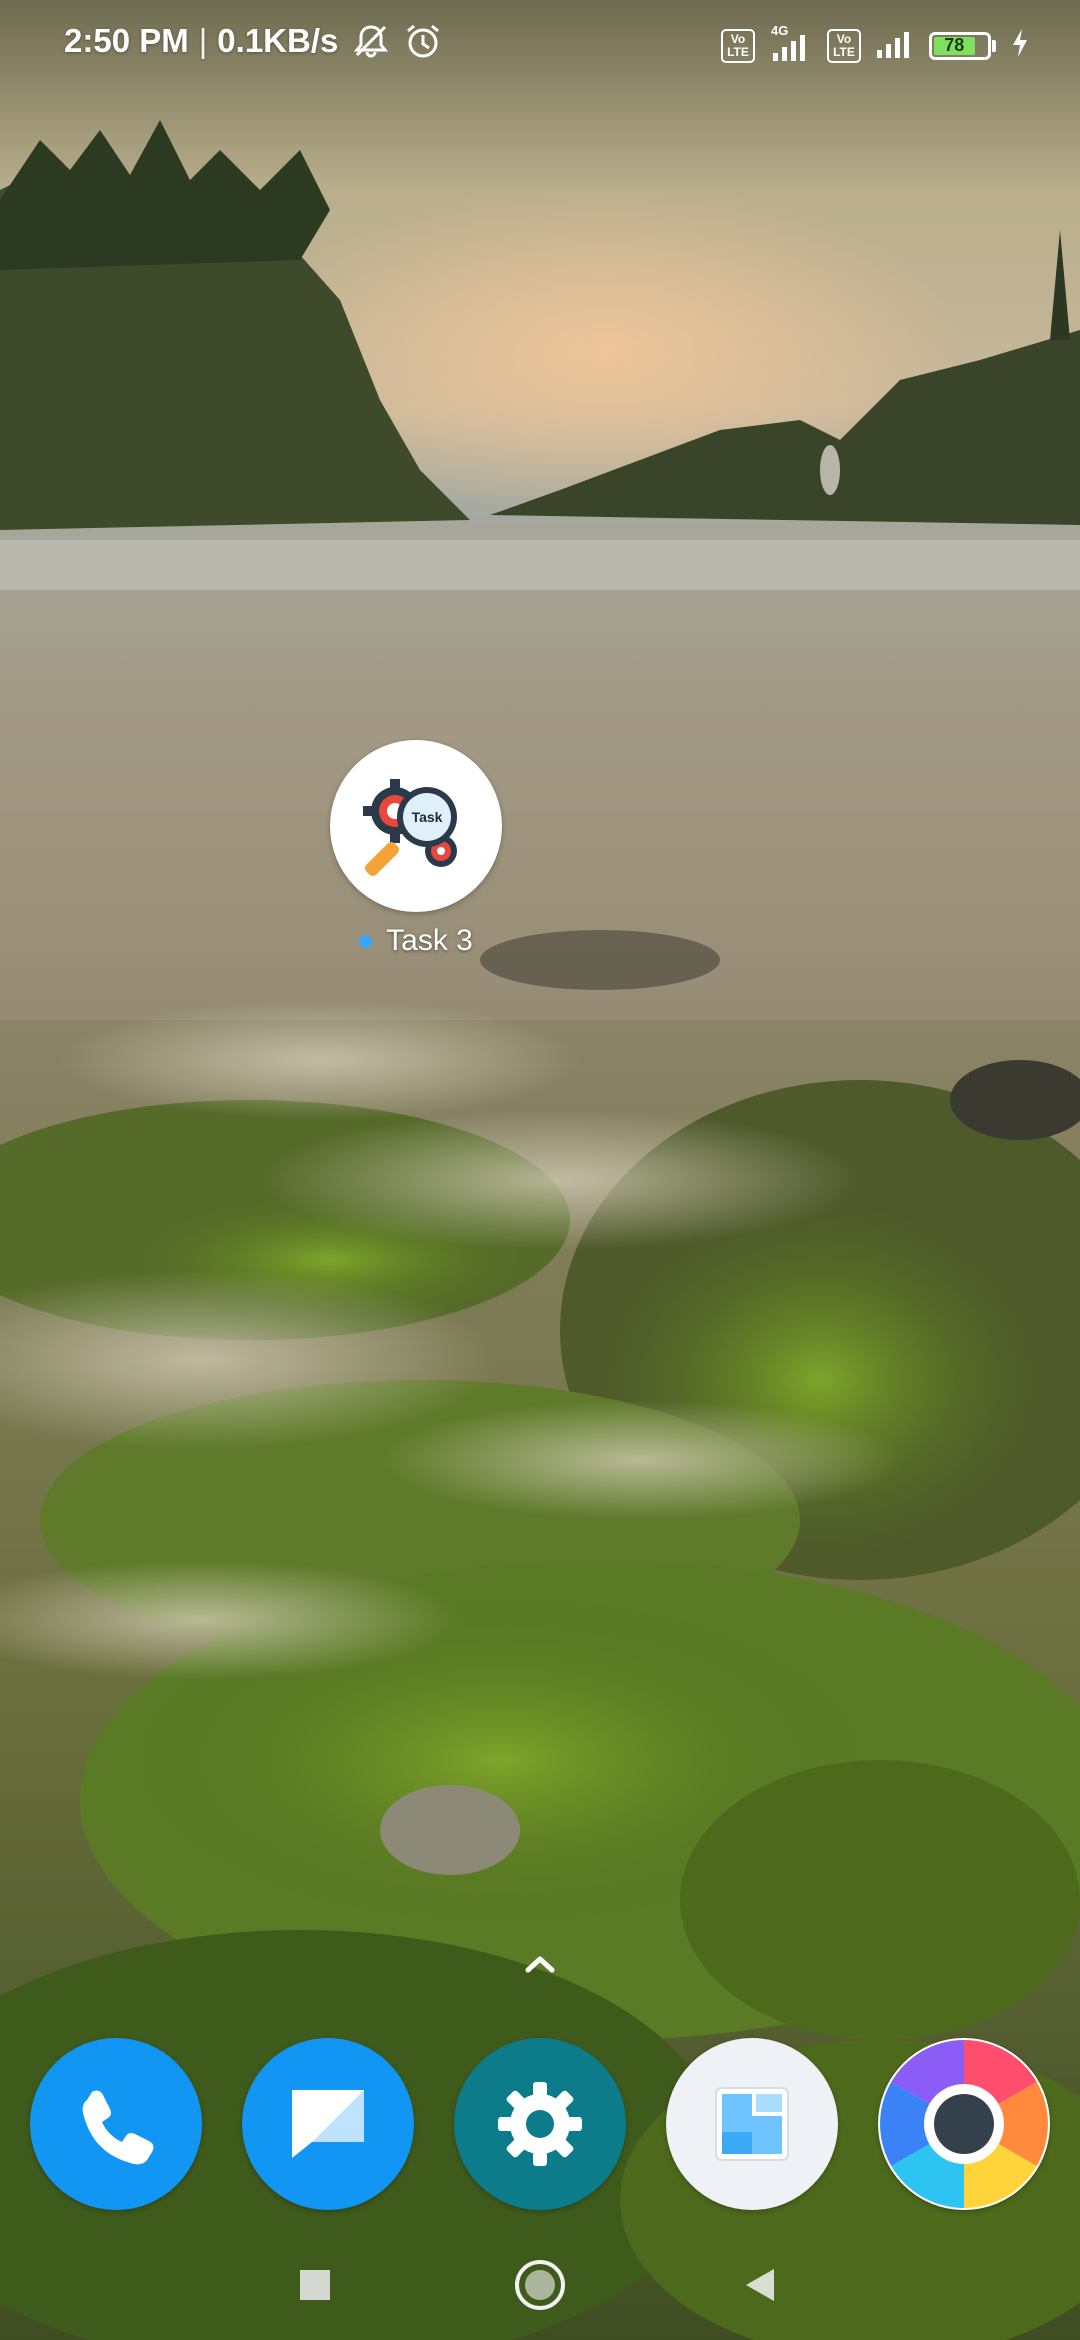 The height and width of the screenshot is (2340, 1080). What do you see at coordinates (278, 40) in the screenshot?
I see `network-speed: 0.1KB/s` at bounding box center [278, 40].